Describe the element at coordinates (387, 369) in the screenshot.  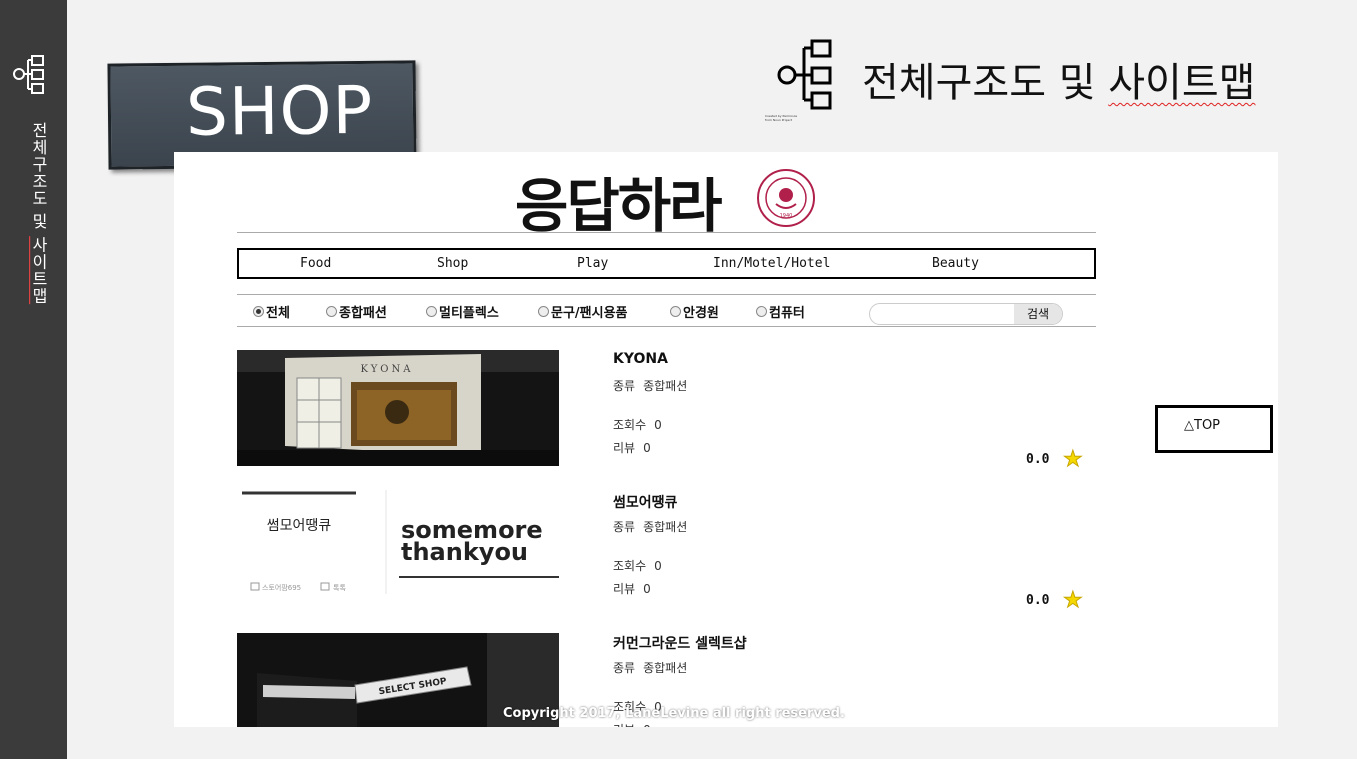
I see `shop-sign-text: KYONA` at that location.